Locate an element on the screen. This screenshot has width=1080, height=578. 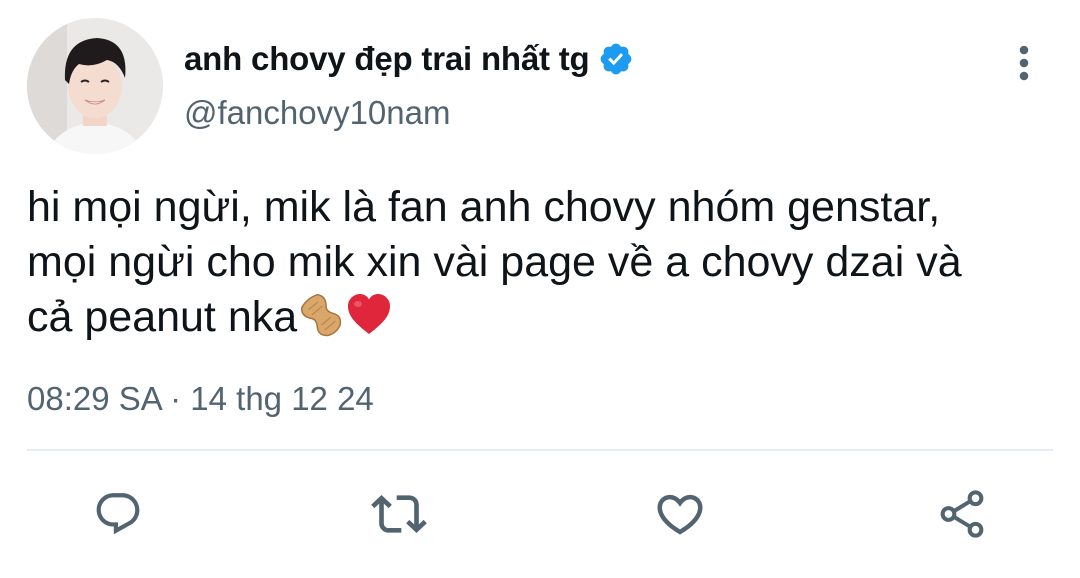
reply-button is located at coordinates (118, 514).